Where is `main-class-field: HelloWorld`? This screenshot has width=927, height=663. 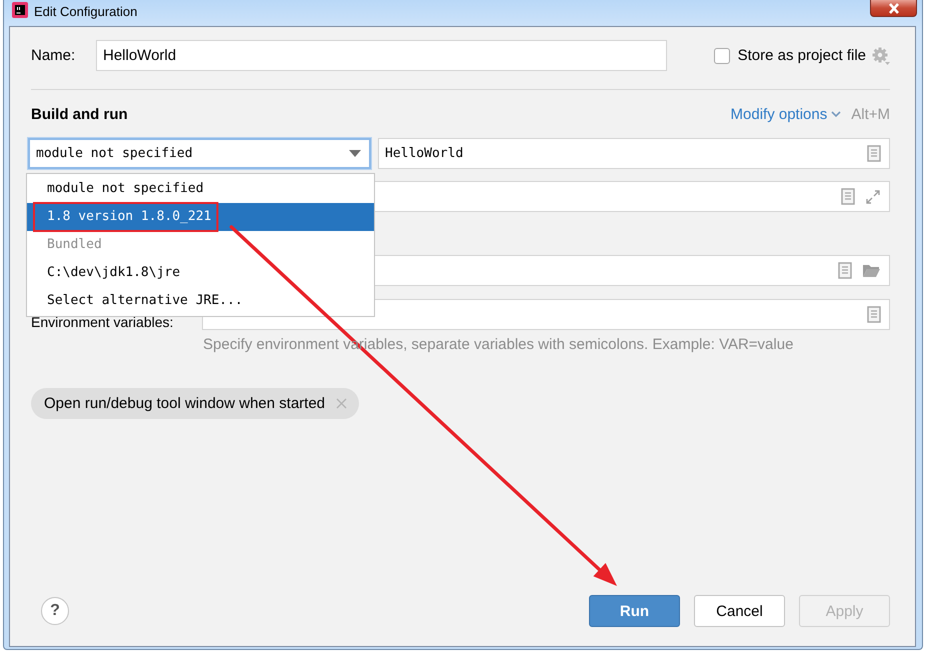
main-class-field: HelloWorld is located at coordinates (634, 153).